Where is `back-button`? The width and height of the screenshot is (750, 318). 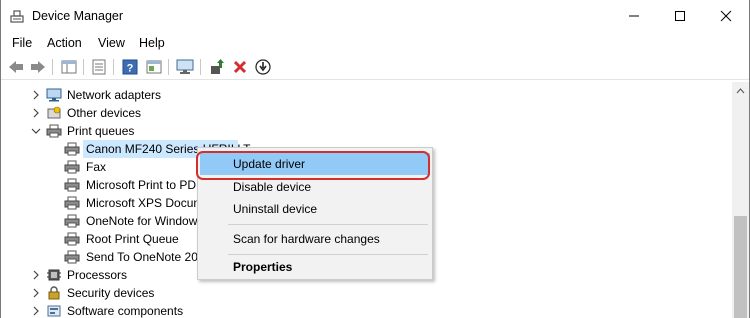
back-button is located at coordinates (16, 67).